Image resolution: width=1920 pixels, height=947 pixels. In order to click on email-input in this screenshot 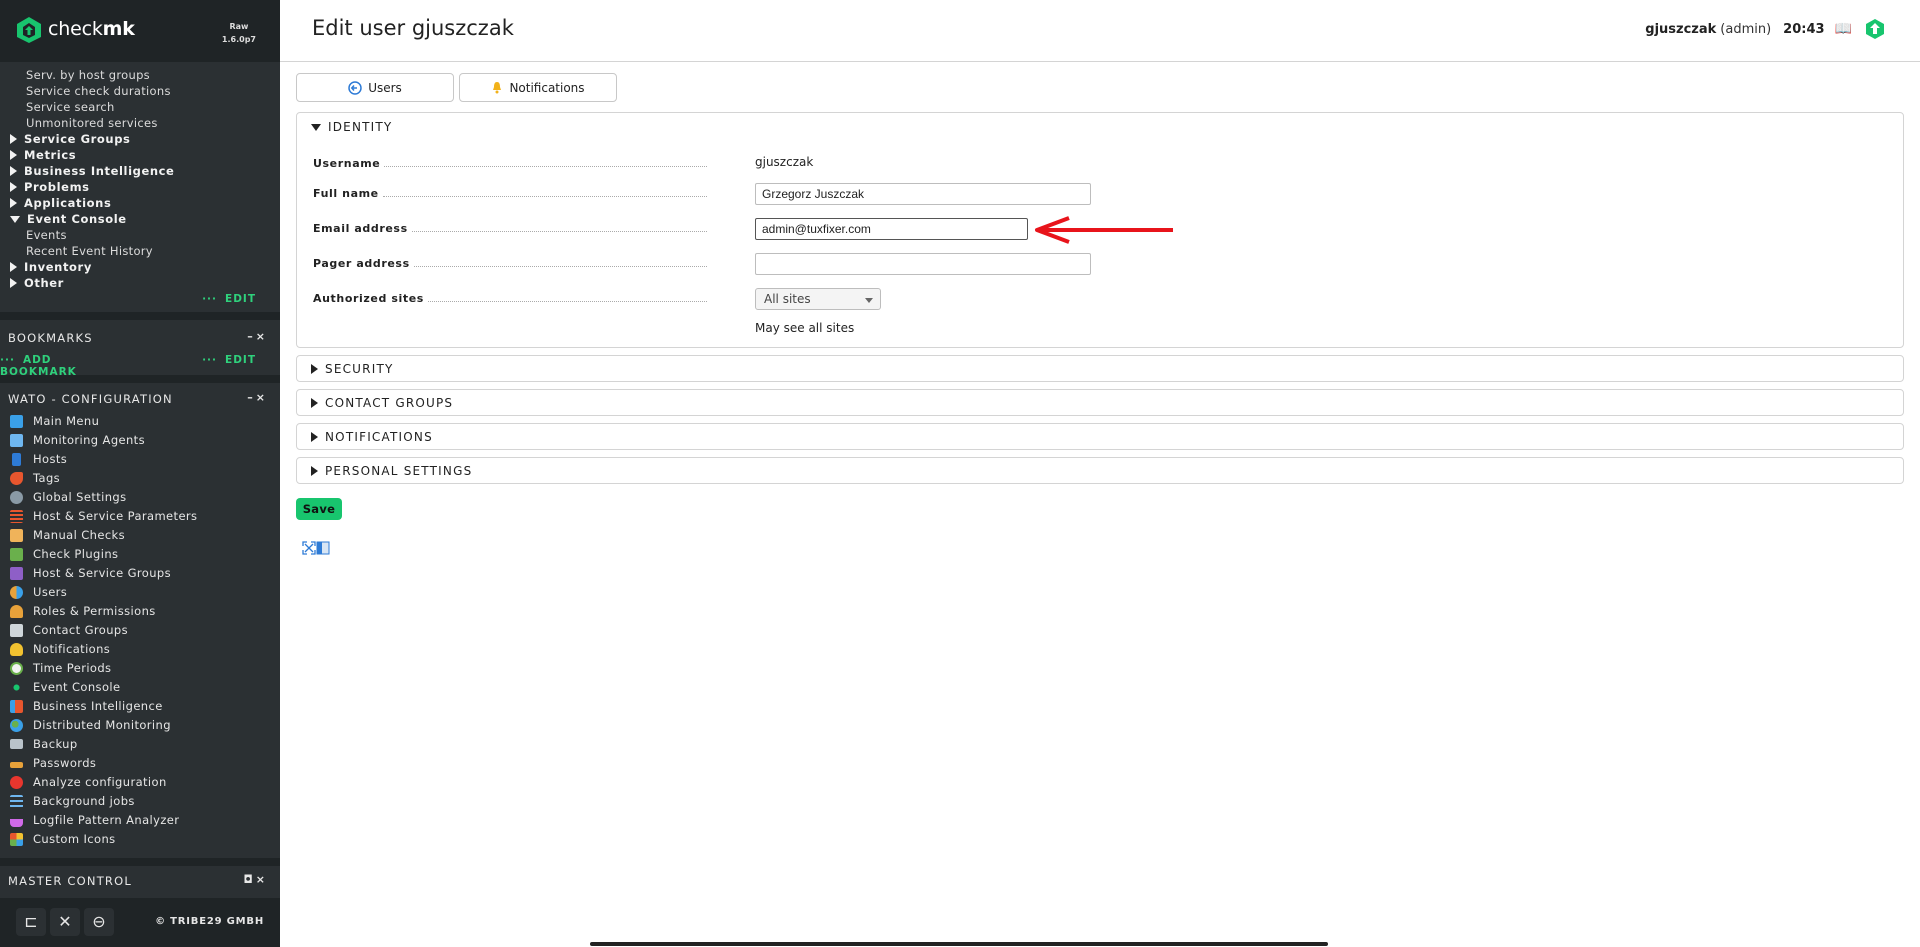, I will do `click(891, 229)`.